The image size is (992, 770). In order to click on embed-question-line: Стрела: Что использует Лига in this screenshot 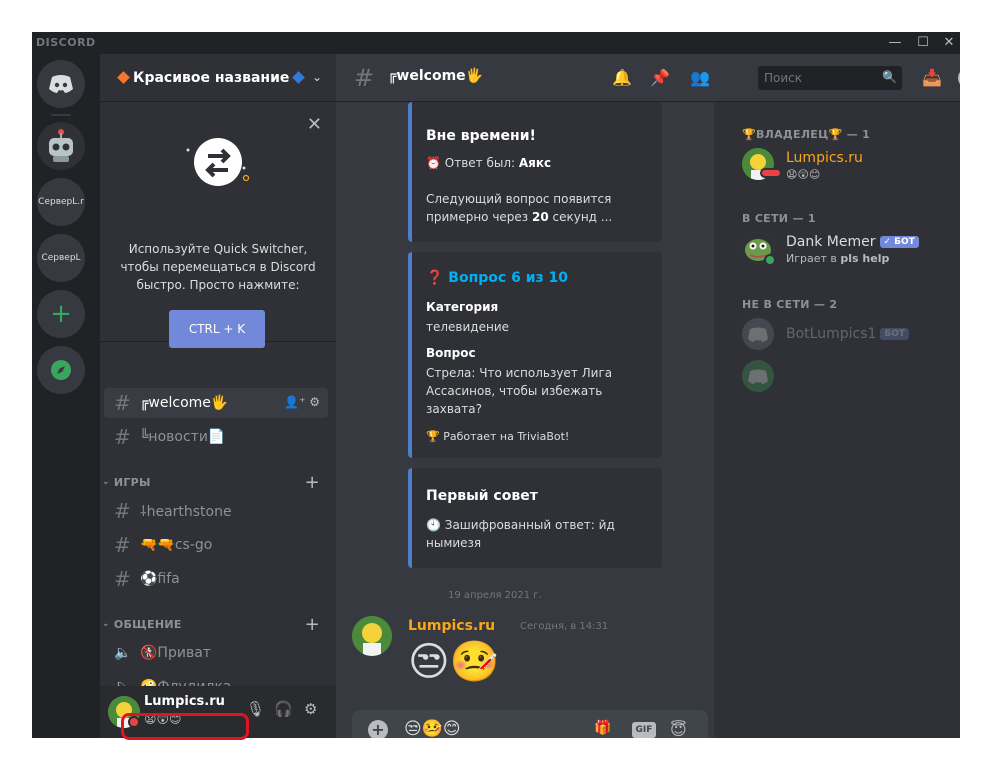, I will do `click(519, 373)`.